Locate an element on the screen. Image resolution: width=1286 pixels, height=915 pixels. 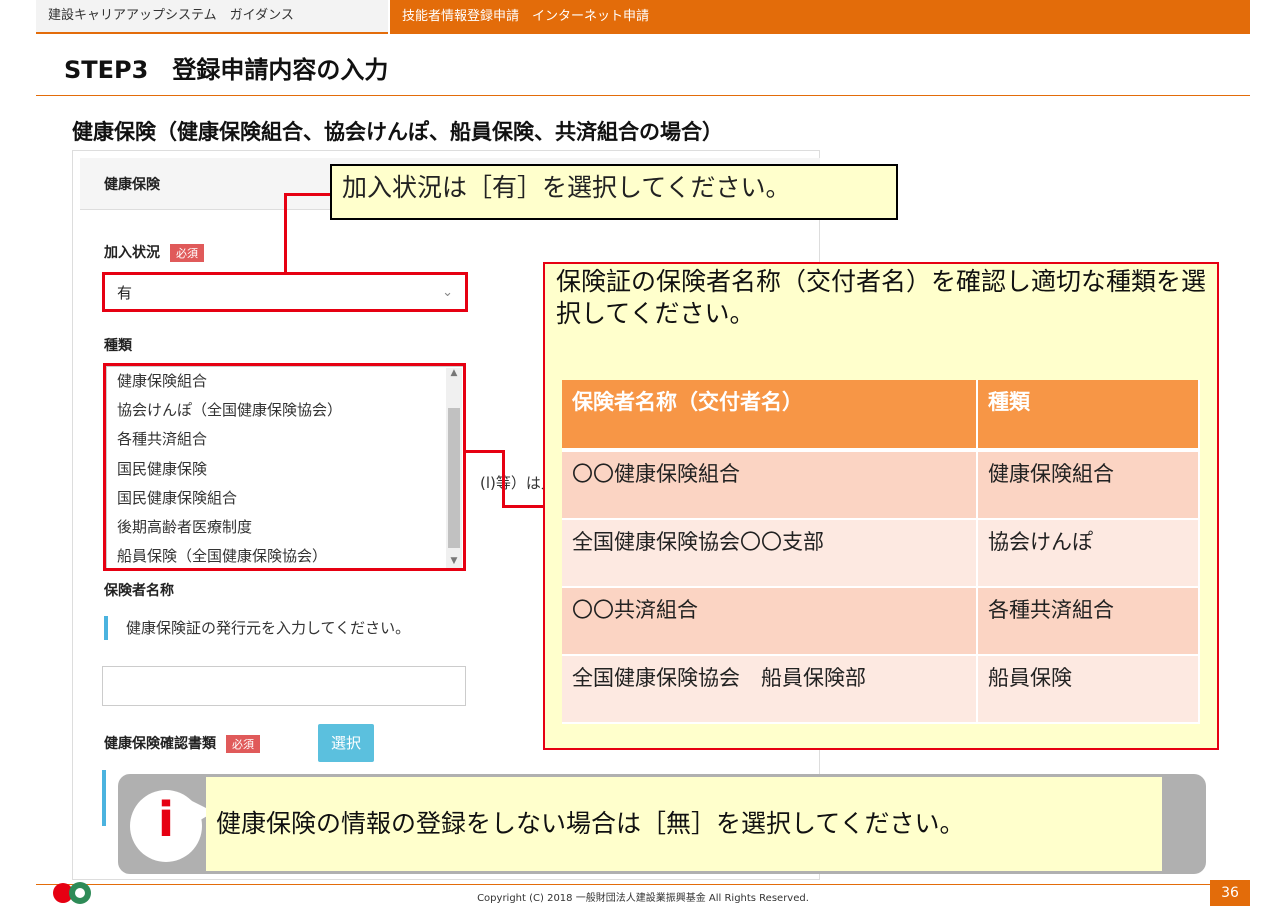
table-cell: 各種共済組合 is located at coordinates (1088, 621).